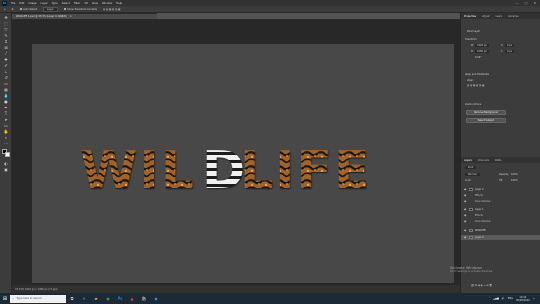 This screenshot has height=304, width=540. I want to click on tab-channels: Channels, so click(483, 160).